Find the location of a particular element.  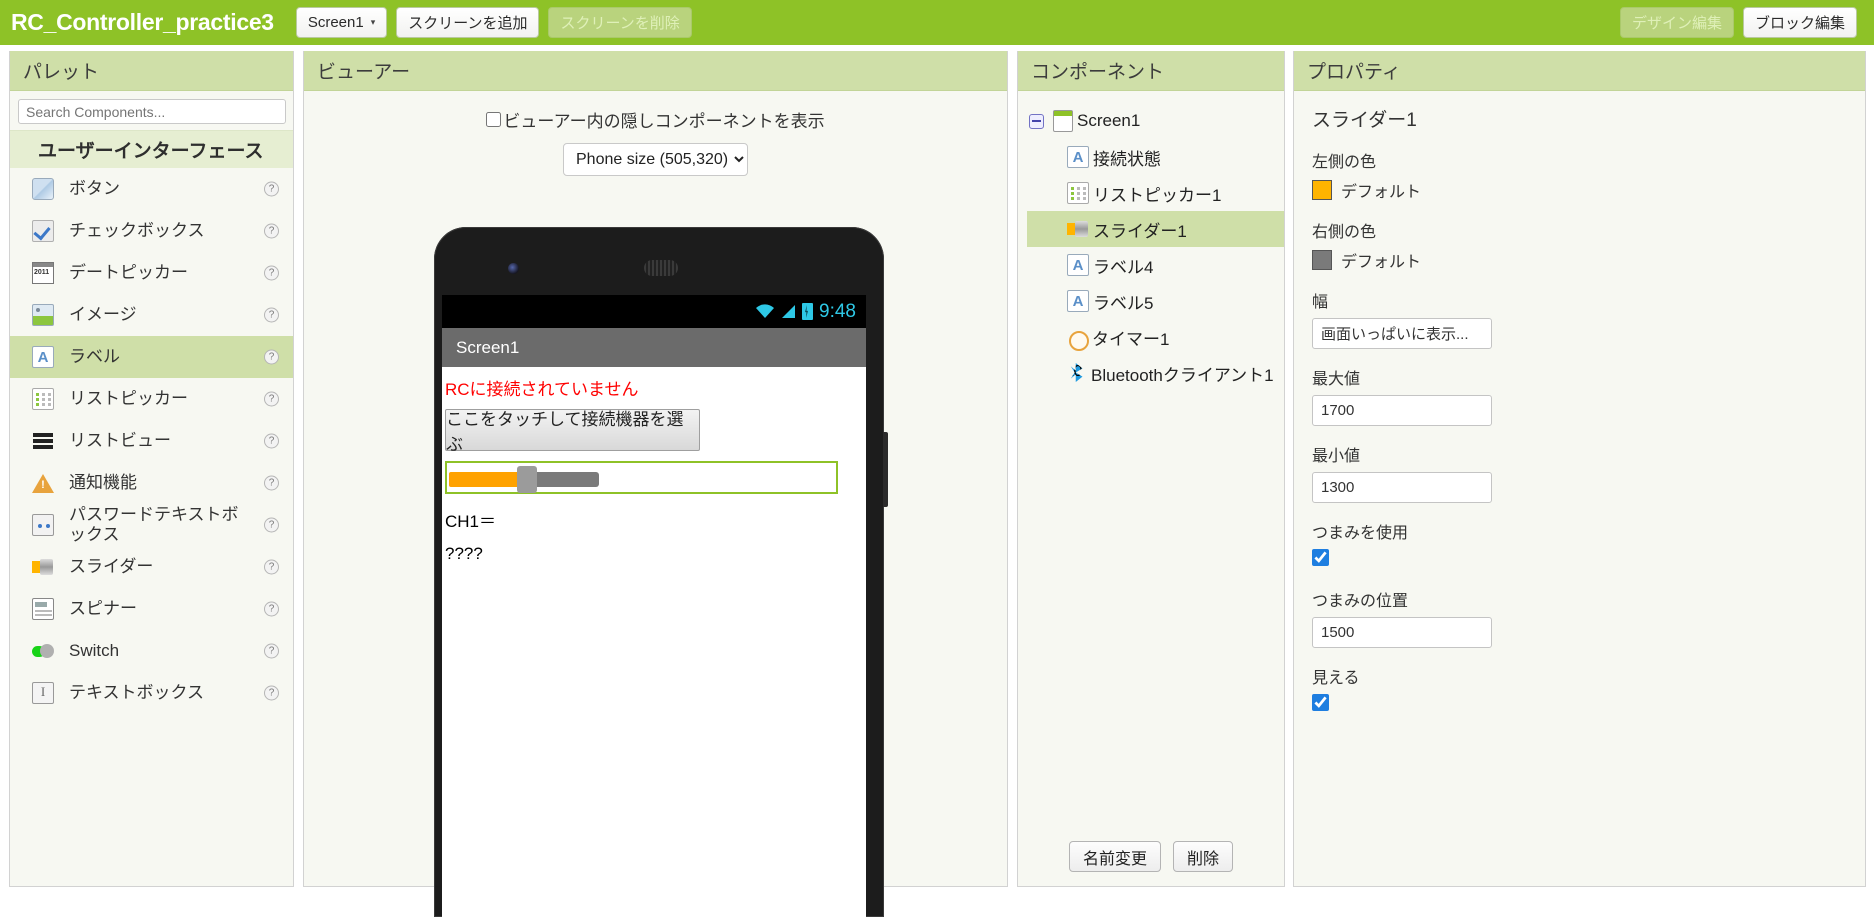

tree-item-label: Bluetoothクライアント1 is located at coordinates (1182, 375).